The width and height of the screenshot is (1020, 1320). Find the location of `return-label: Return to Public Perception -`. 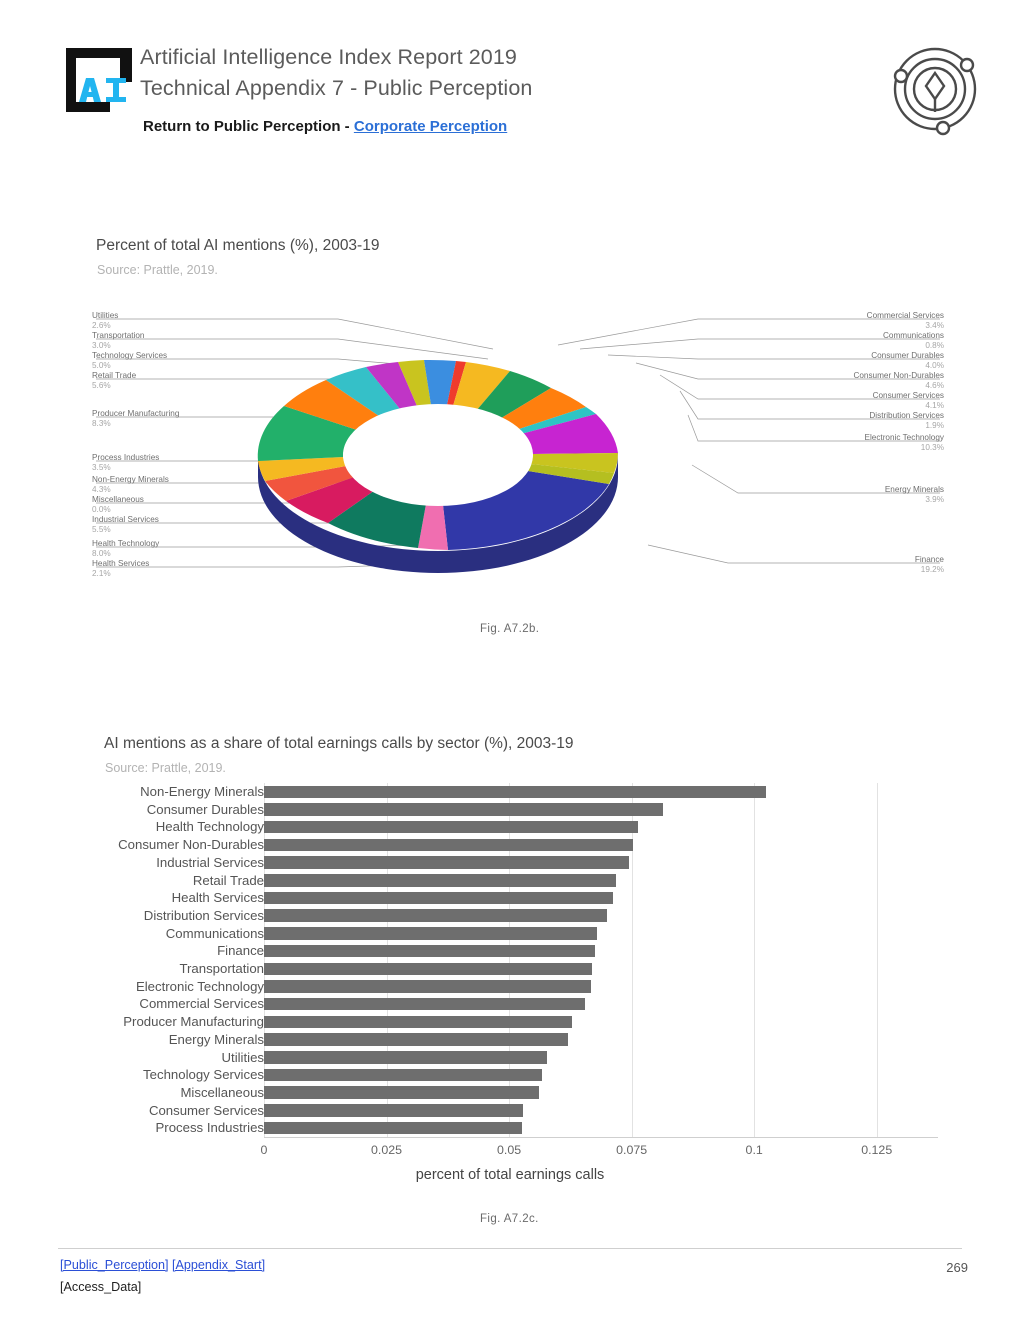

return-label: Return to Public Perception - is located at coordinates (248, 126).